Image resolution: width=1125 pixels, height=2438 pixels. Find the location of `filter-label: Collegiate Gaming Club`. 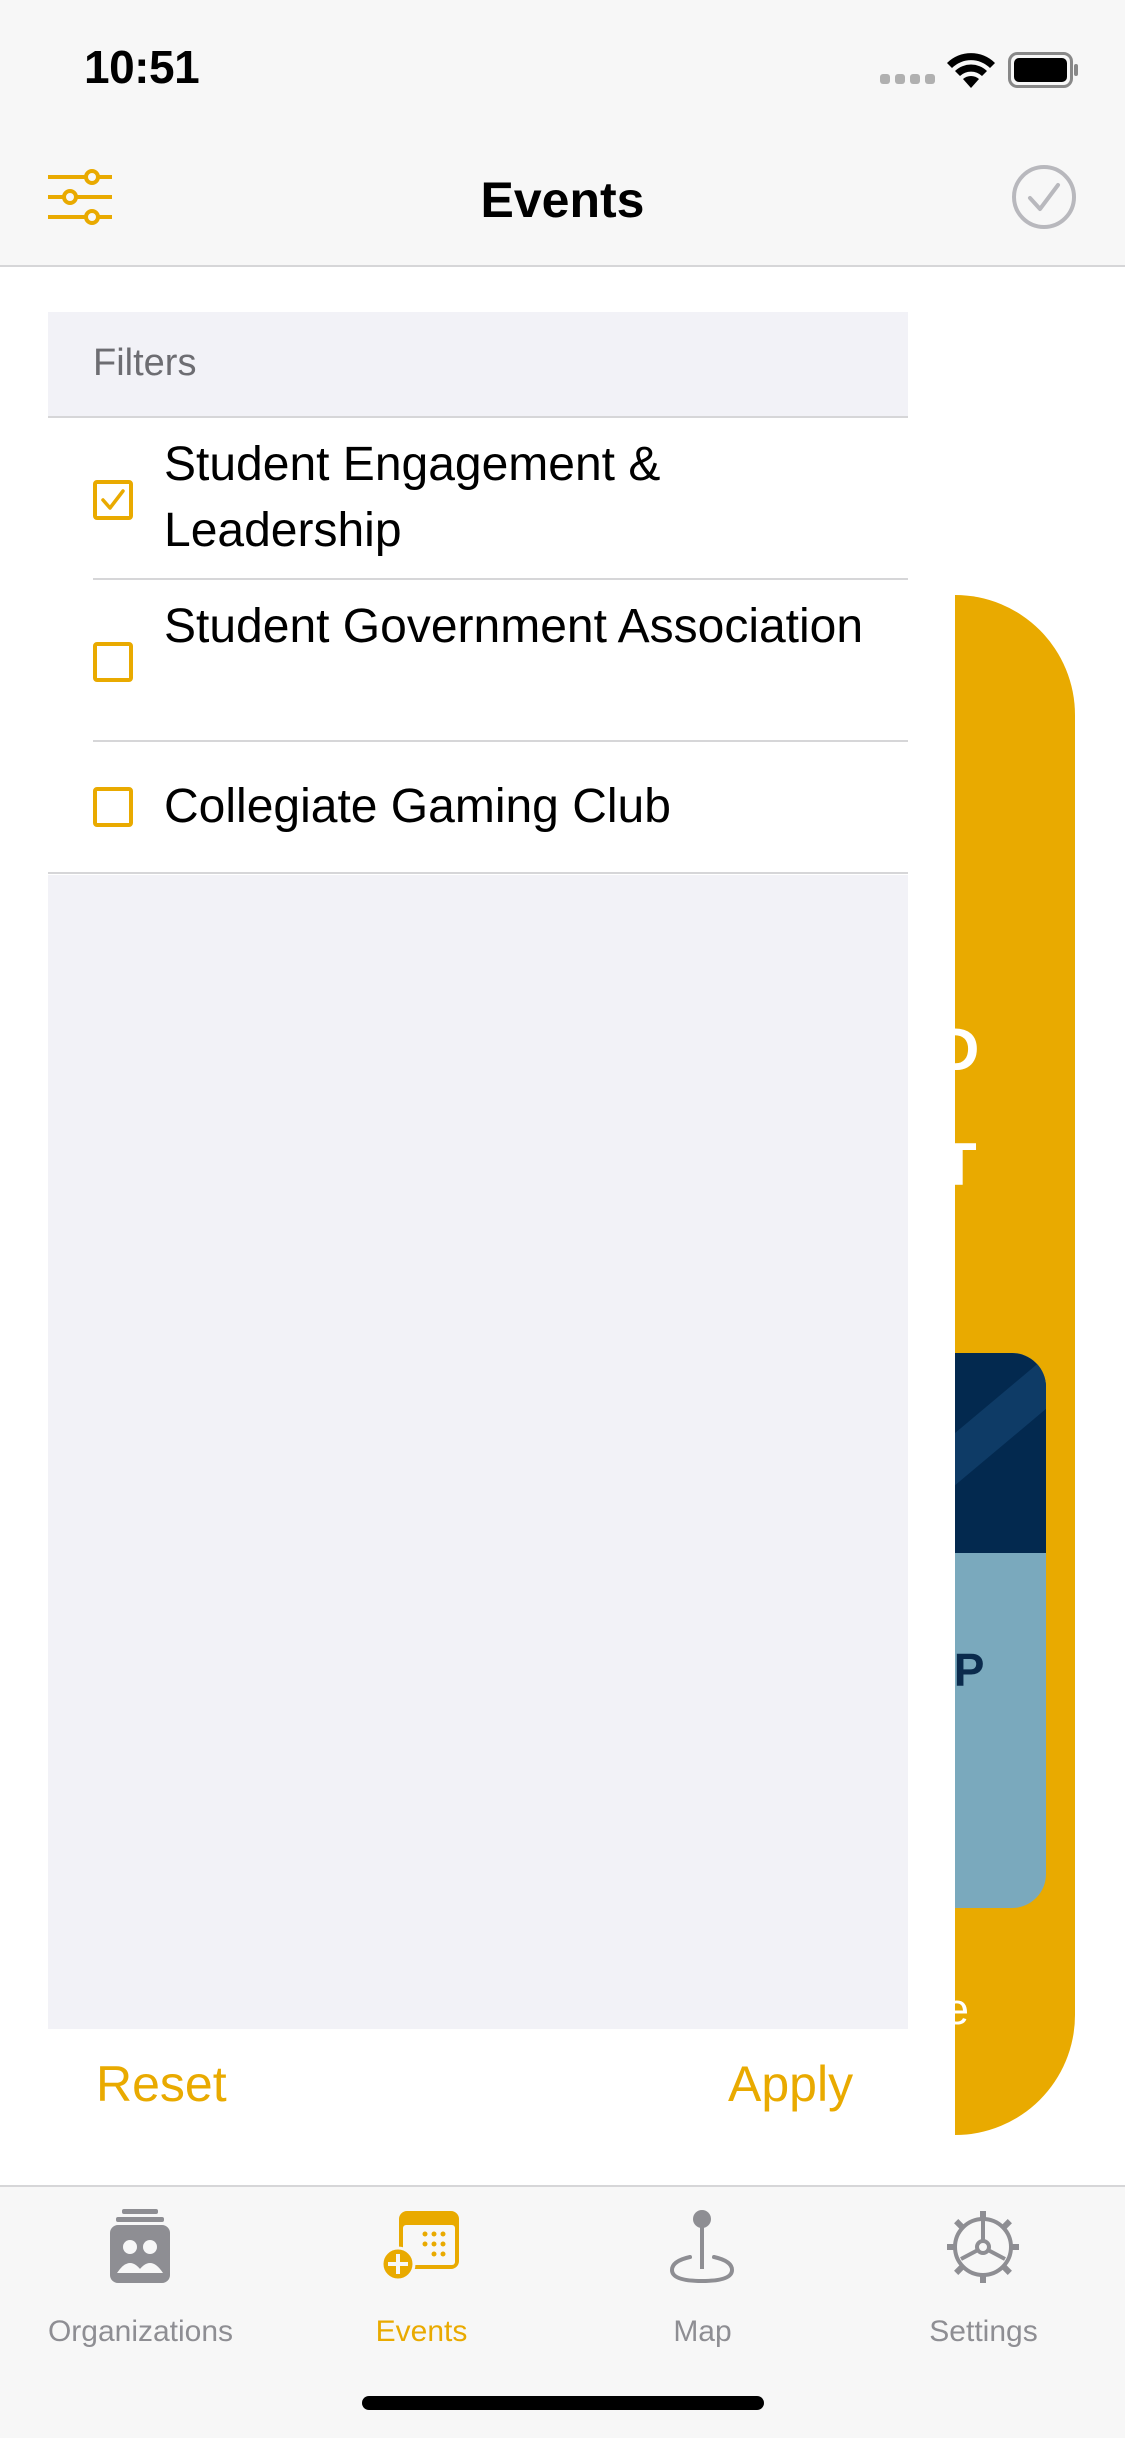

filter-label: Collegiate Gaming Club is located at coordinates (417, 806).